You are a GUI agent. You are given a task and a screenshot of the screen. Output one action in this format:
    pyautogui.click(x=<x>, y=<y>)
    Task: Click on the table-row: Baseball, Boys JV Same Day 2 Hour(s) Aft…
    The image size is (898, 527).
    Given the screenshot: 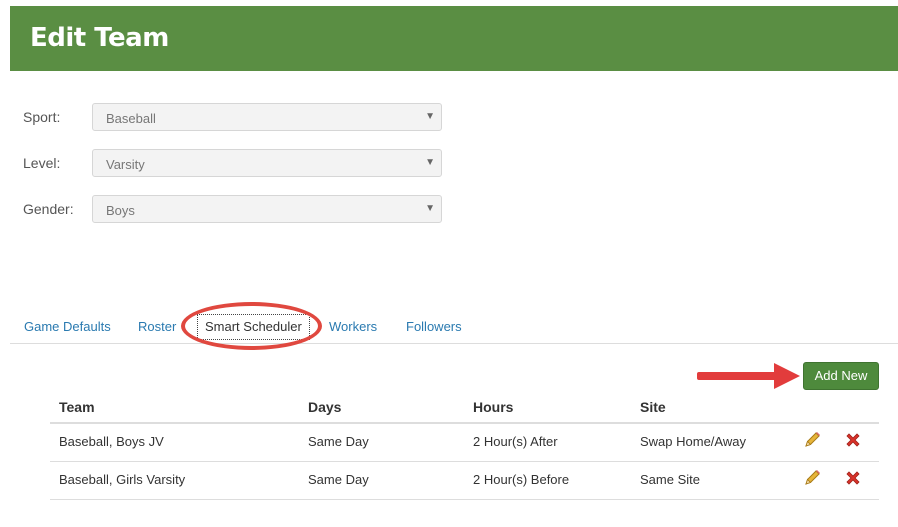 What is the action you would take?
    pyautogui.click(x=464, y=443)
    